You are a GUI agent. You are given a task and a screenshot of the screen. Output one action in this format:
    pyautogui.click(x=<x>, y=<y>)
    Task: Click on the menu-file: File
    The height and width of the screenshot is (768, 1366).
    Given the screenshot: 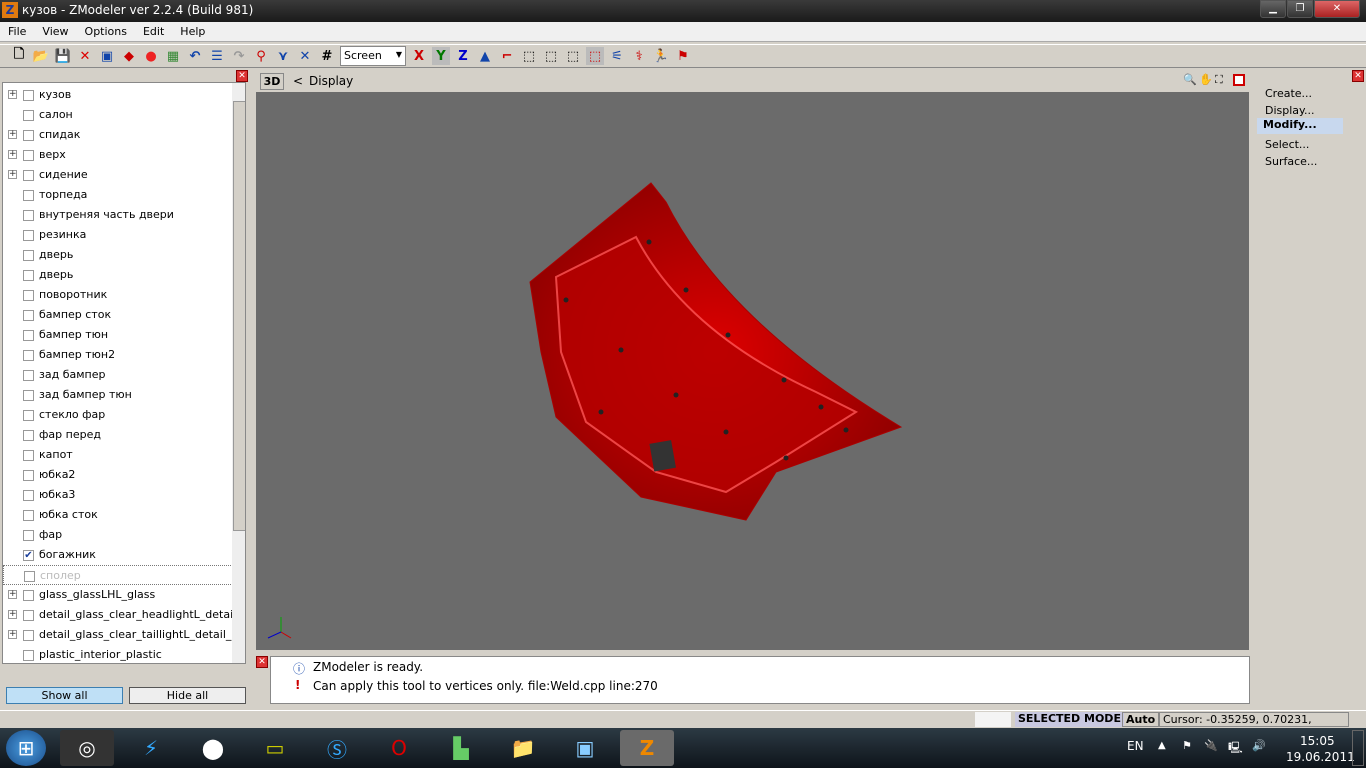 What is the action you would take?
    pyautogui.click(x=17, y=30)
    